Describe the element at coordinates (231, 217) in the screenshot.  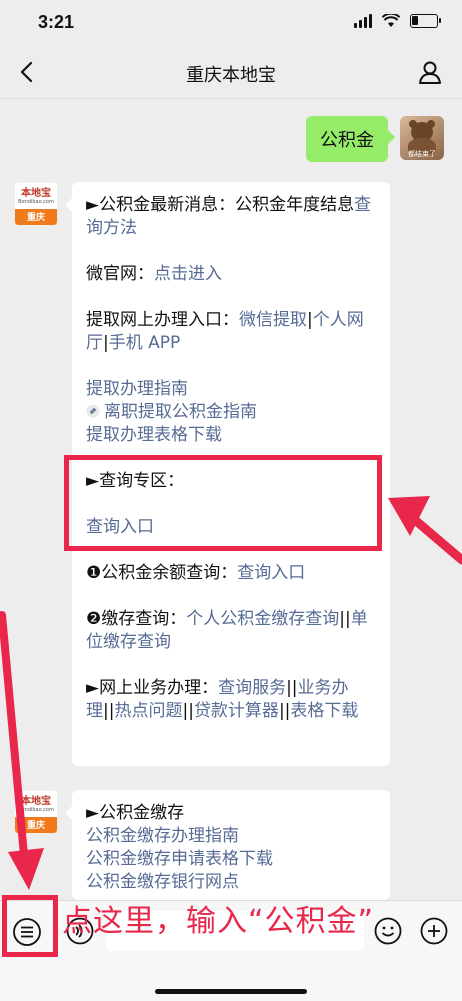
I see `news-line: ►公积金最新消息：公积金年度结息查询方法` at that location.